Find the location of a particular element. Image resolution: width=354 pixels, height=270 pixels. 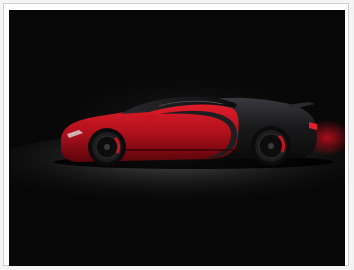

front-wheel is located at coordinates (107, 147).